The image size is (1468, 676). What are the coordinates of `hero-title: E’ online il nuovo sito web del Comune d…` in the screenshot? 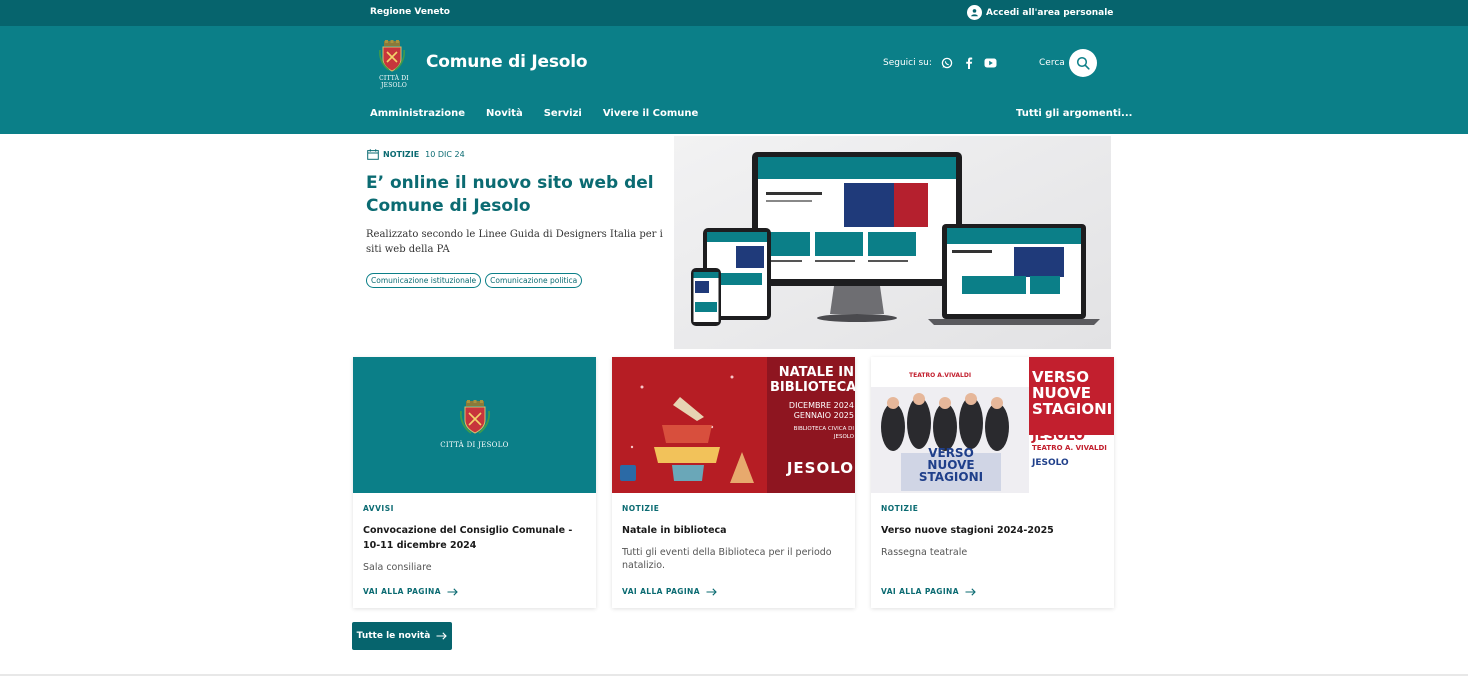 It's located at (511, 195).